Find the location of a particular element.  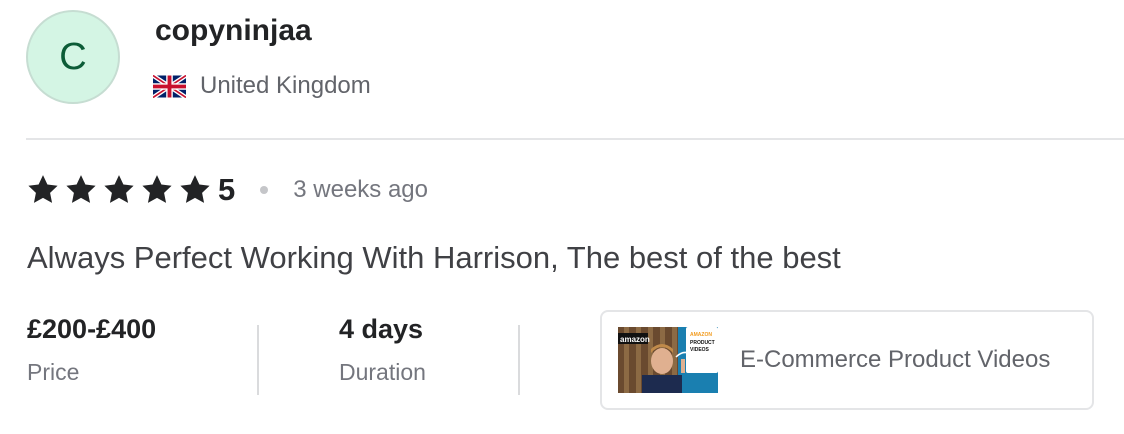

gig-title: E-Commerce Product Videos is located at coordinates (895, 360).